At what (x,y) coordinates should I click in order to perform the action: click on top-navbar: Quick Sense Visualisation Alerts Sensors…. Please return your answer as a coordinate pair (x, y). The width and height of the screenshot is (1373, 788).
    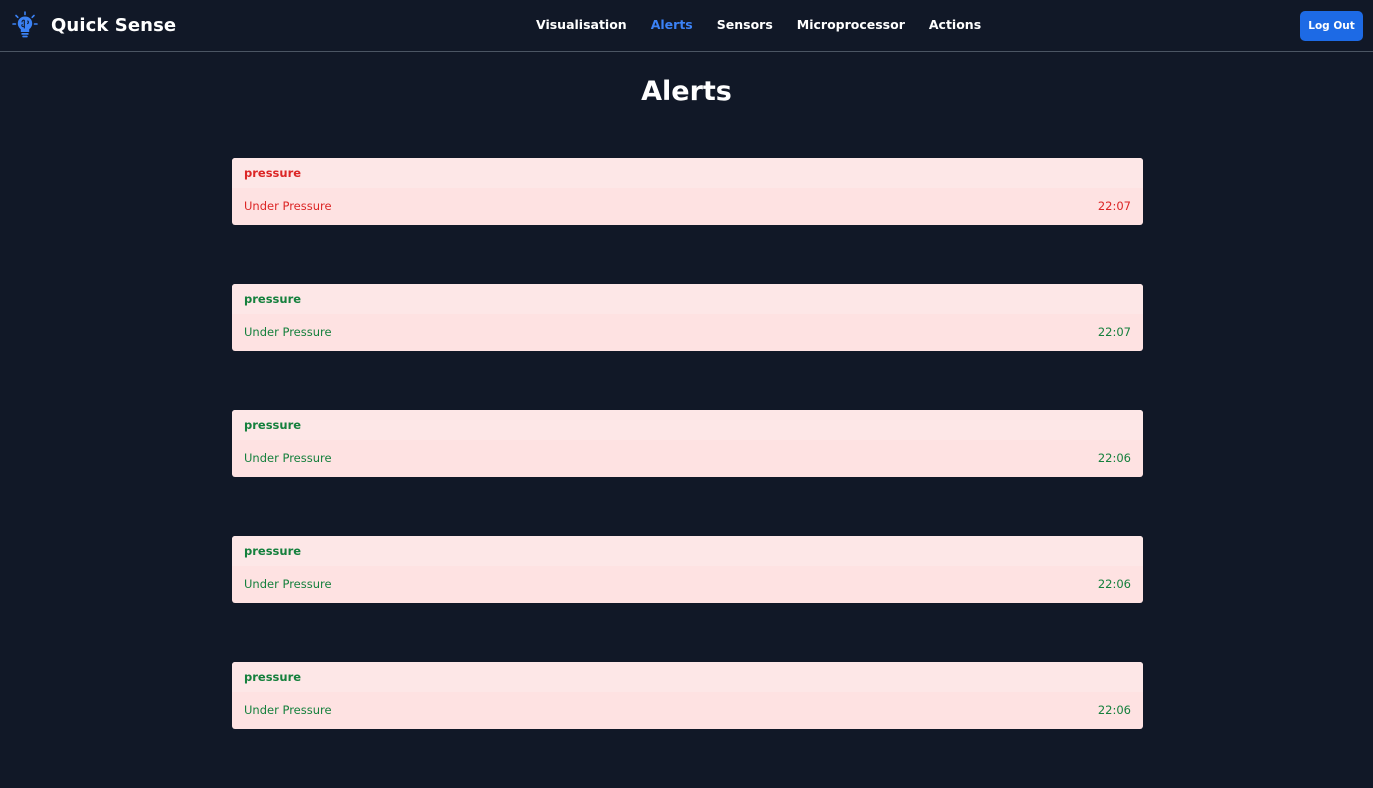
    Looking at the image, I should click on (686, 26).